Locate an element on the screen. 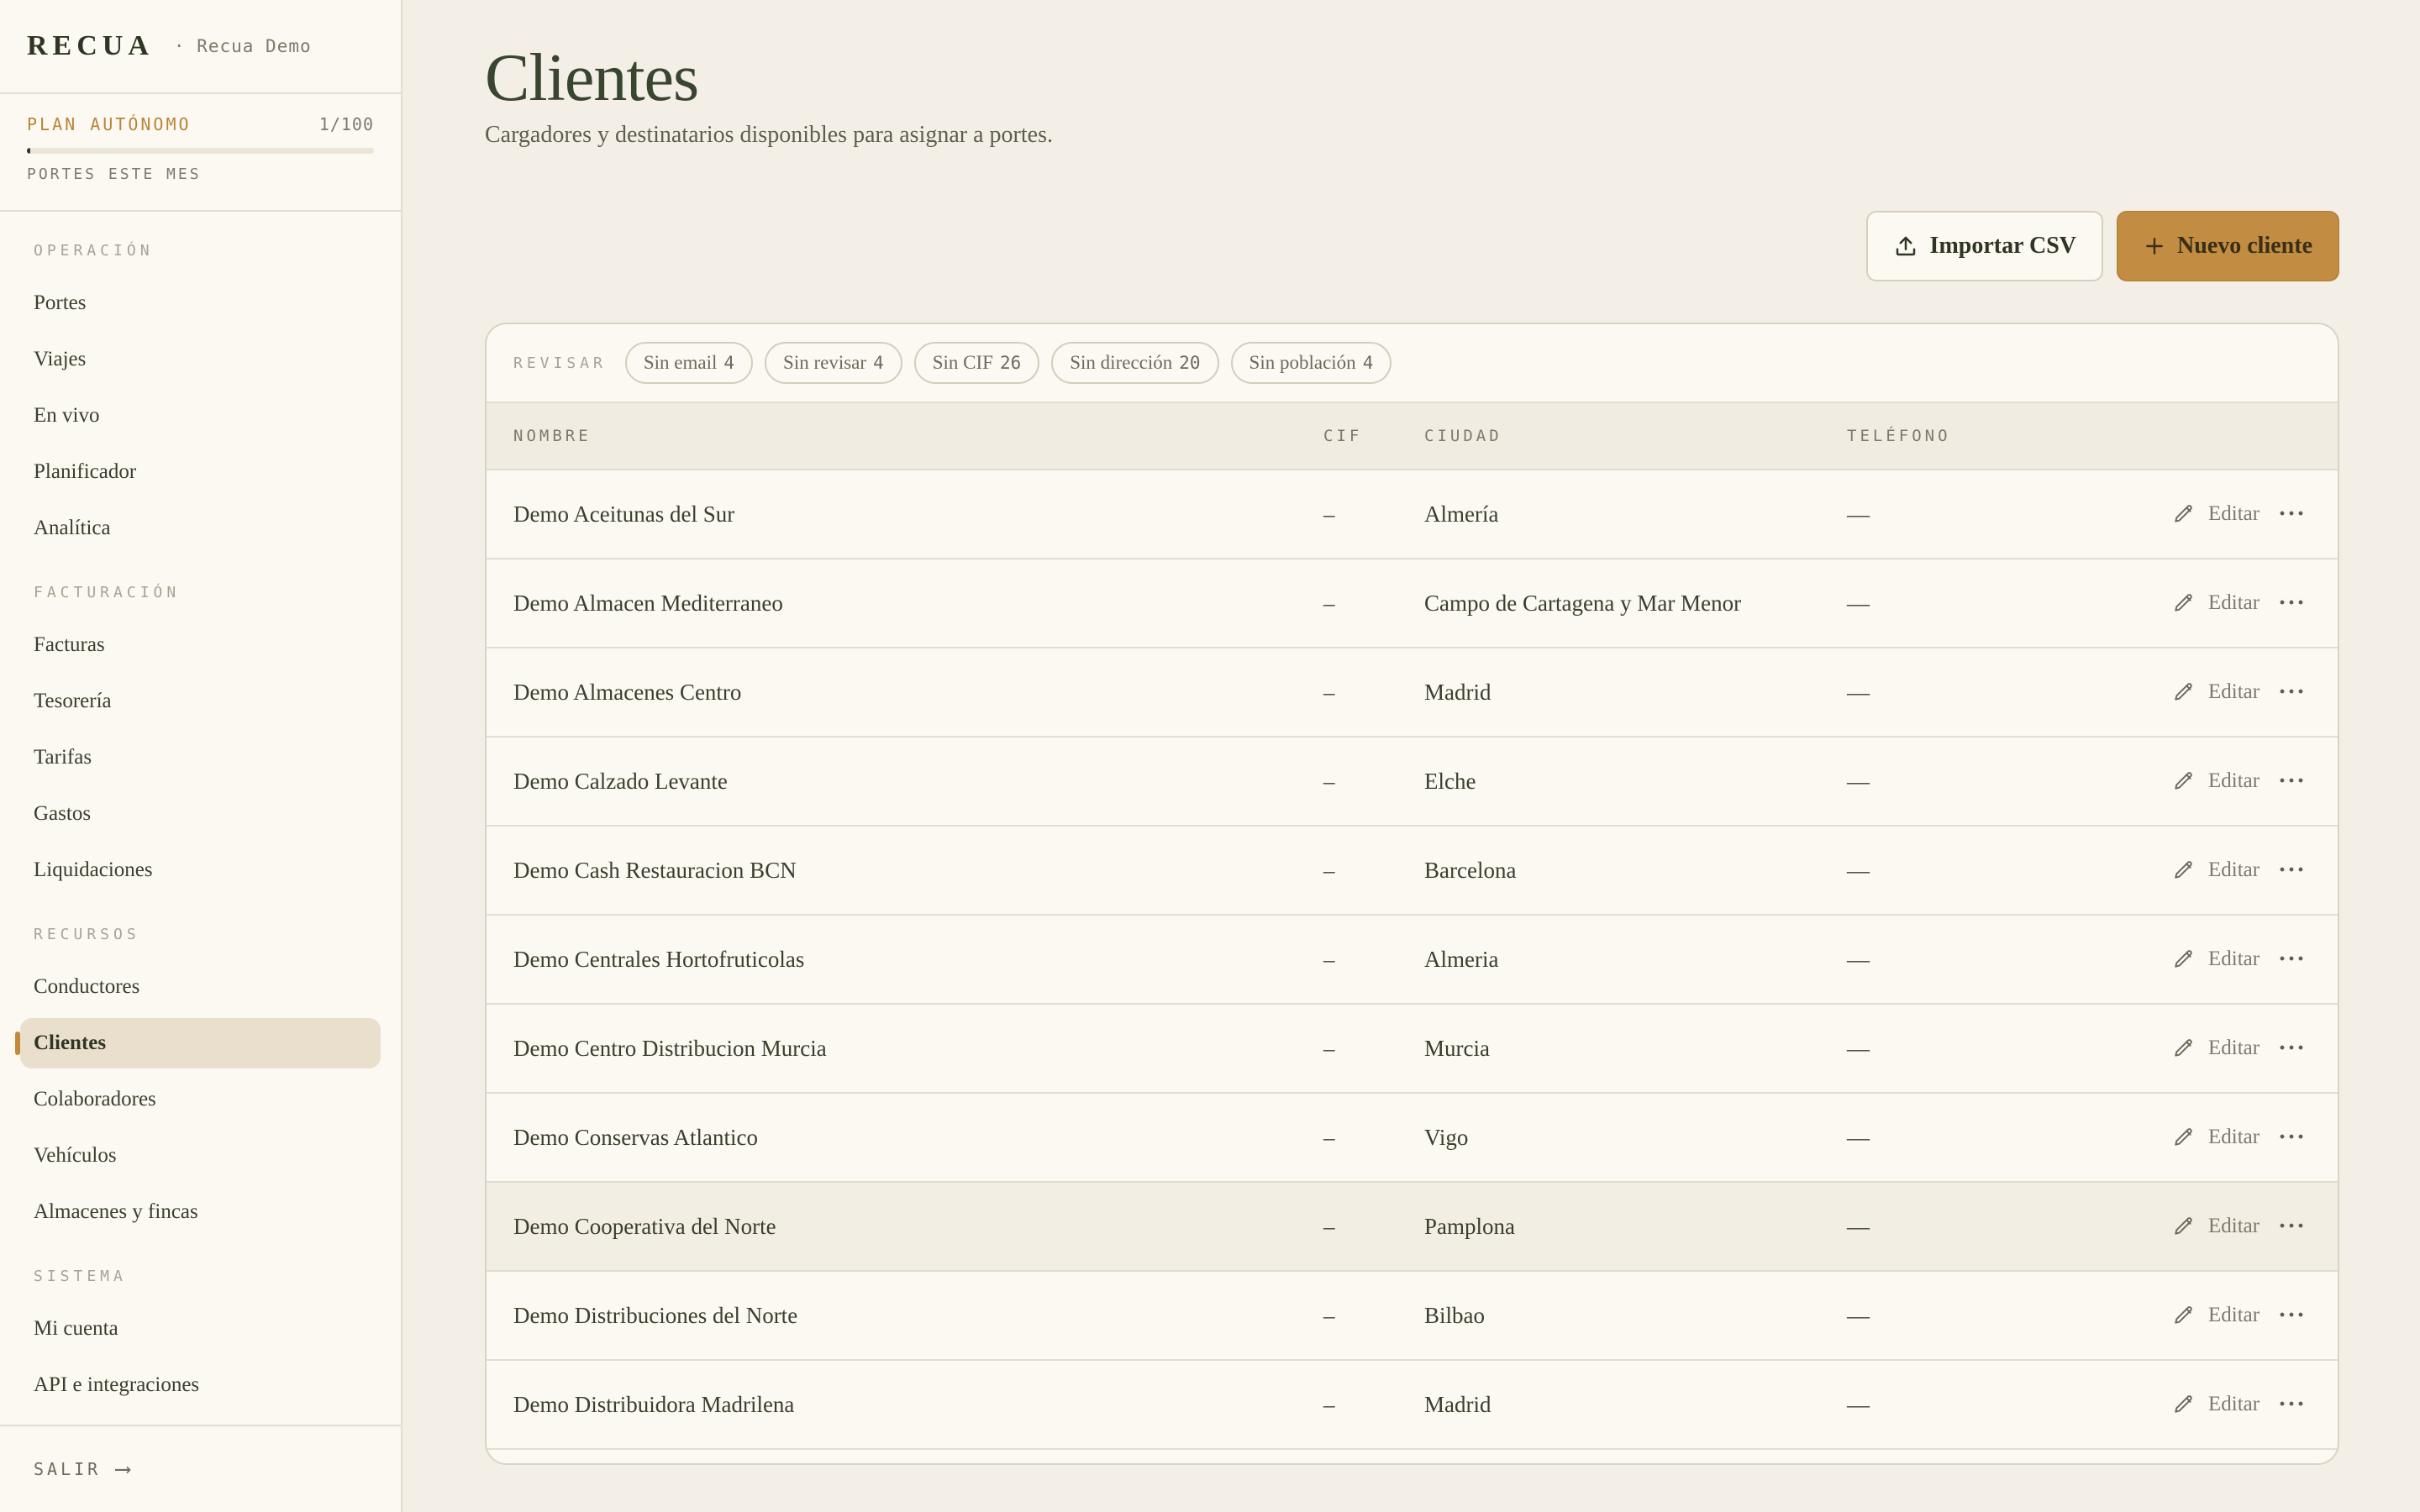  import-csv-button: Importar CSV is located at coordinates (1984, 246).